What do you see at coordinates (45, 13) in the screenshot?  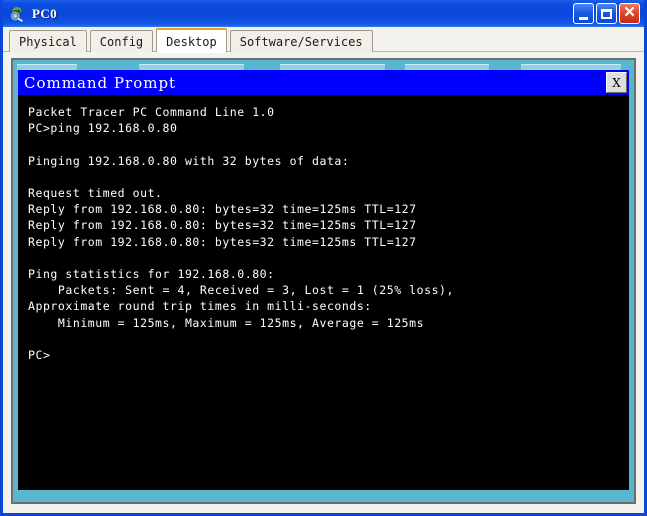 I see `window-title: PC0` at bounding box center [45, 13].